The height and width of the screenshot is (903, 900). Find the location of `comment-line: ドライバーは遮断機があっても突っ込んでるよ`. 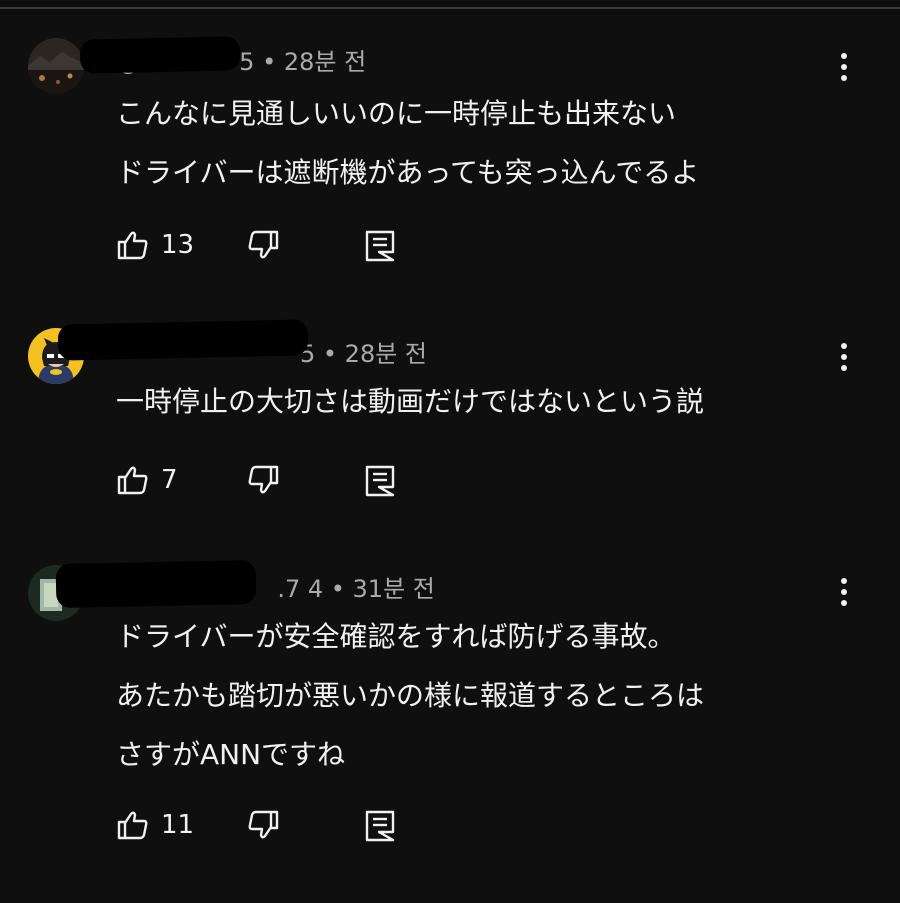

comment-line: ドライバーは遮断機があっても突っ込んでるよ is located at coordinates (408, 172).